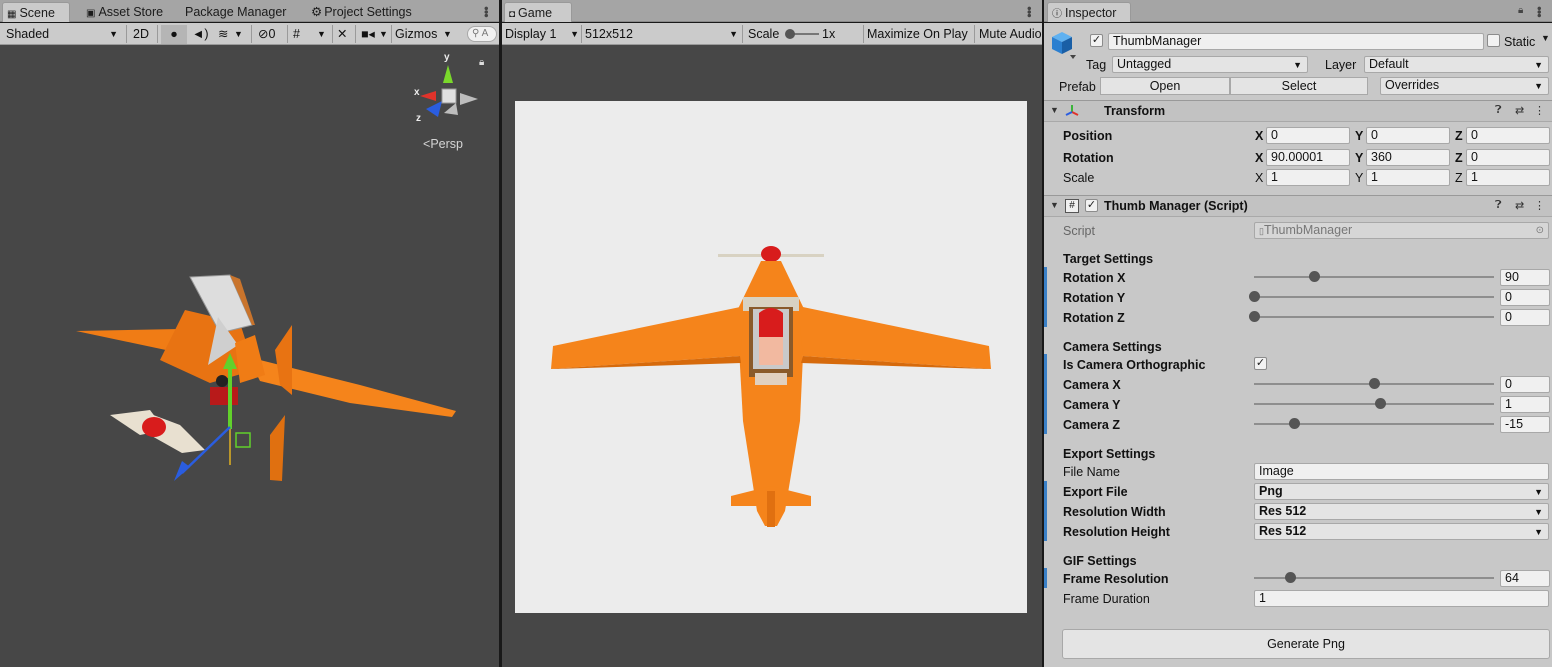  Describe the element at coordinates (1508, 177) in the screenshot. I see `scale-z-input: 1` at that location.